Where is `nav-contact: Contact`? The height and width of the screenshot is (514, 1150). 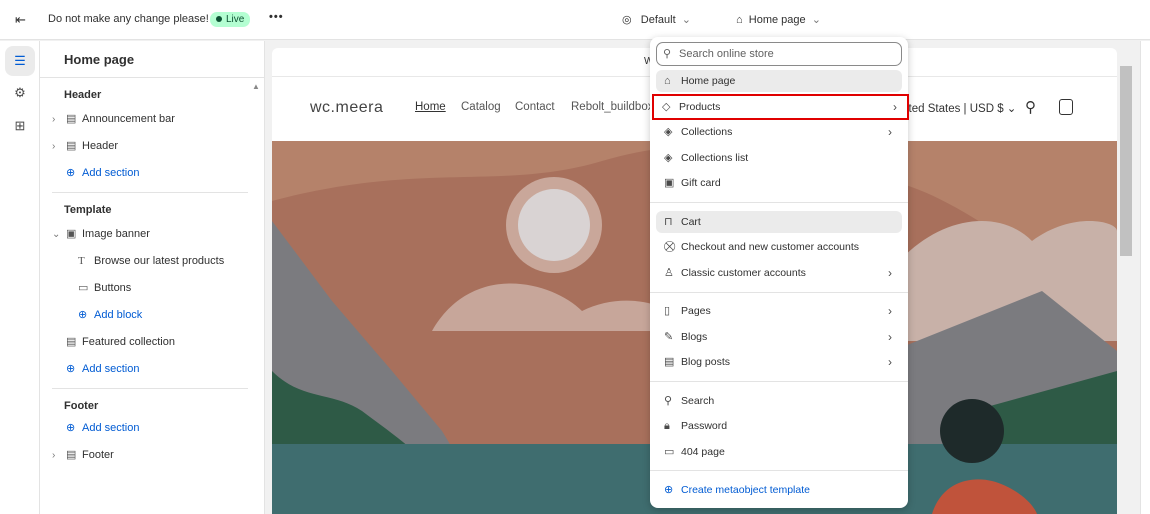
nav-contact: Contact is located at coordinates (535, 107).